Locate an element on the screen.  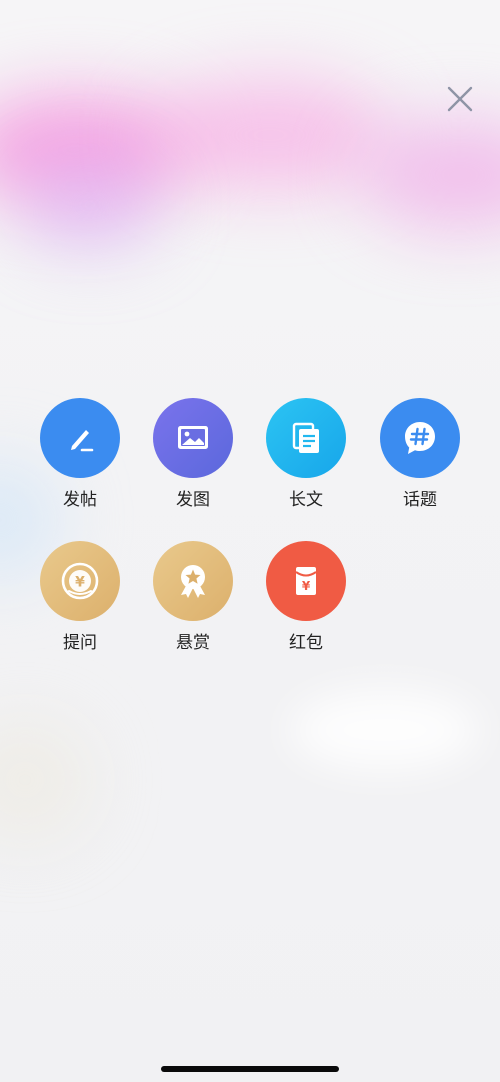
topic-button: 话题 is located at coordinates (420, 454).